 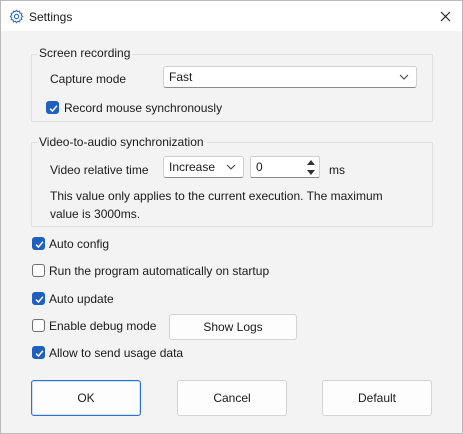 I want to click on screen-recording-group-title: Screen recording, so click(x=85, y=53).